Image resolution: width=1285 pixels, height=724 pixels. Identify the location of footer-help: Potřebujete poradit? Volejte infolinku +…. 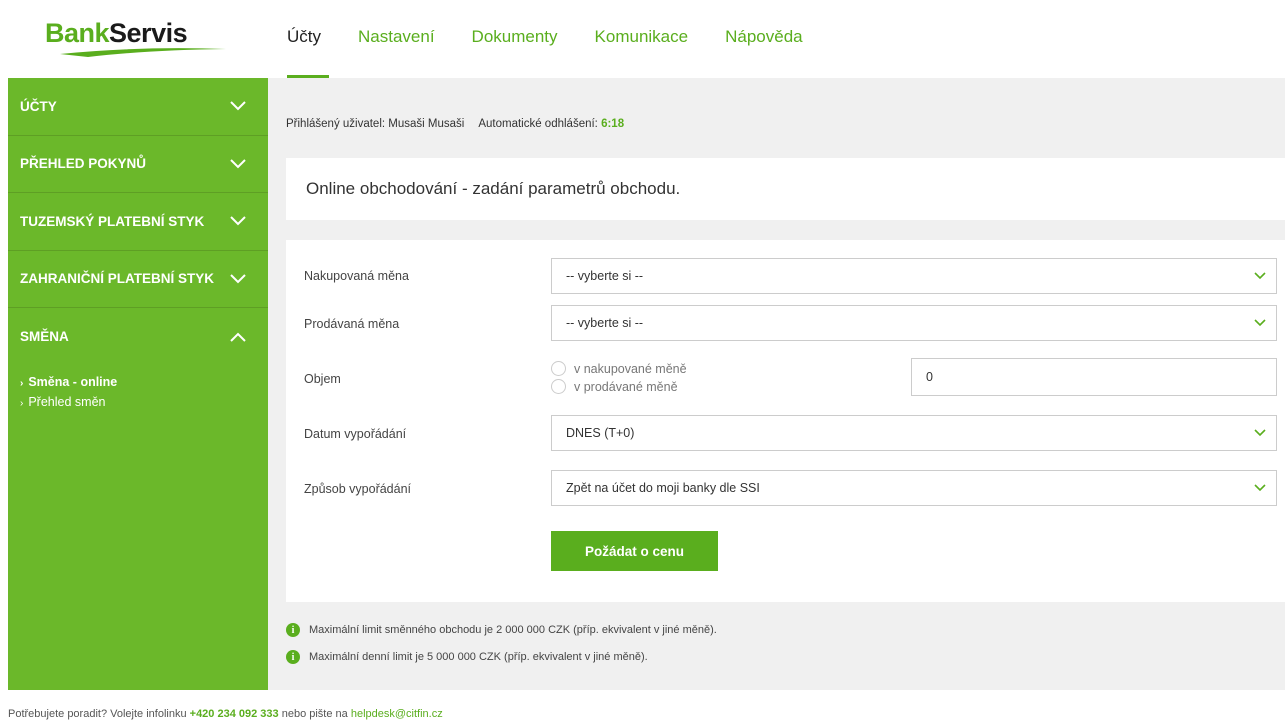
(225, 714).